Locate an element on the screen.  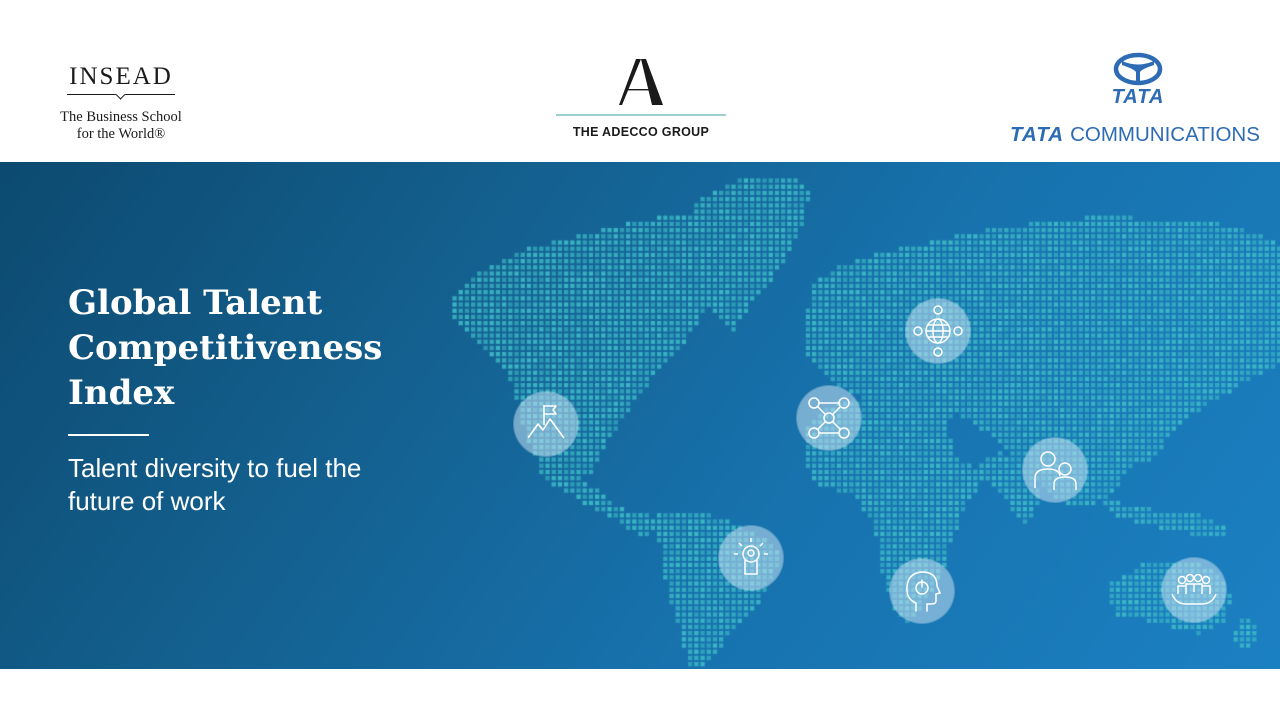
insead-tagline-line1: The Business School is located at coordinates (121, 117).